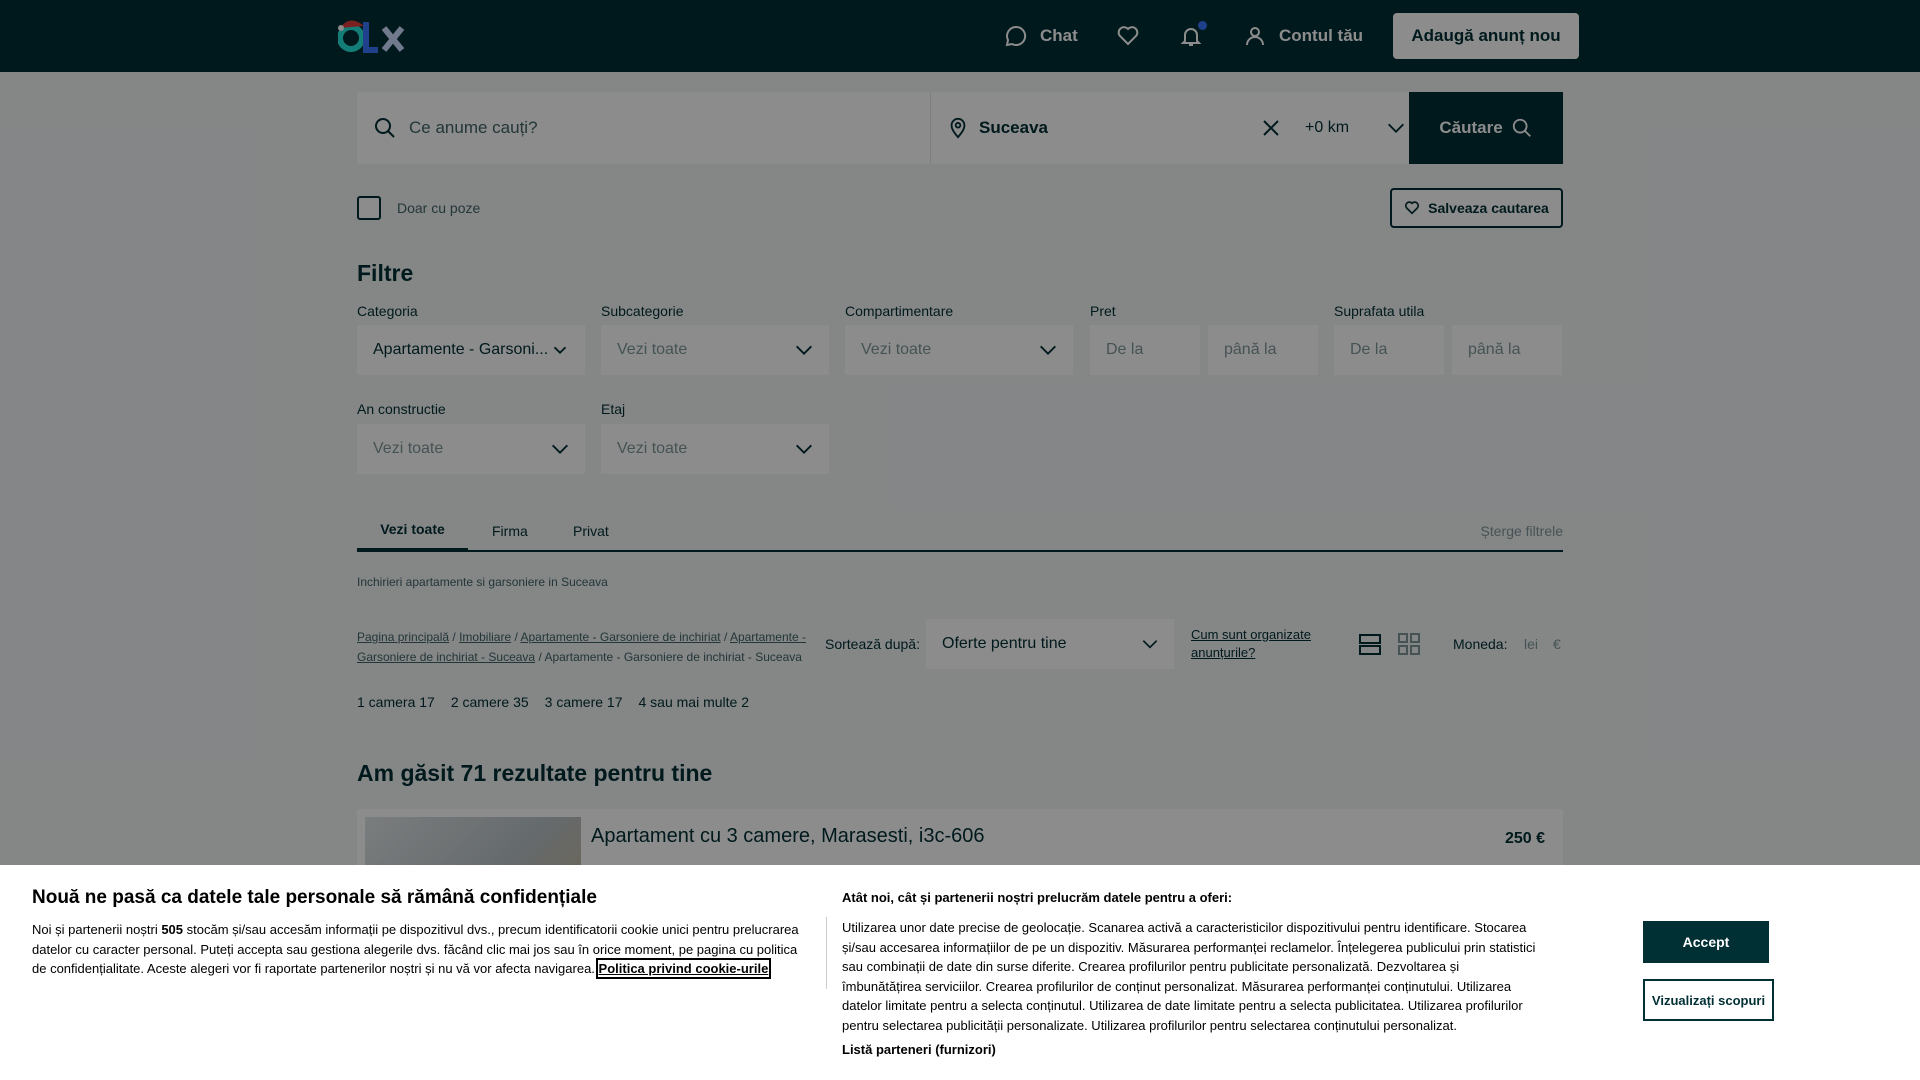 This screenshot has width=1920, height=1080. What do you see at coordinates (683, 968) in the screenshot?
I see `cookie-policy-link: Politica privind cookie-urile` at bounding box center [683, 968].